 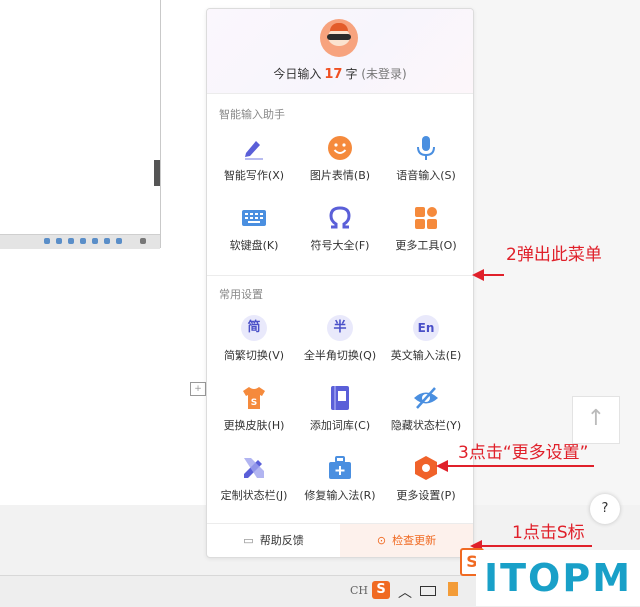 I want to click on annotation-step-1: 1点击S标, so click(x=548, y=533).